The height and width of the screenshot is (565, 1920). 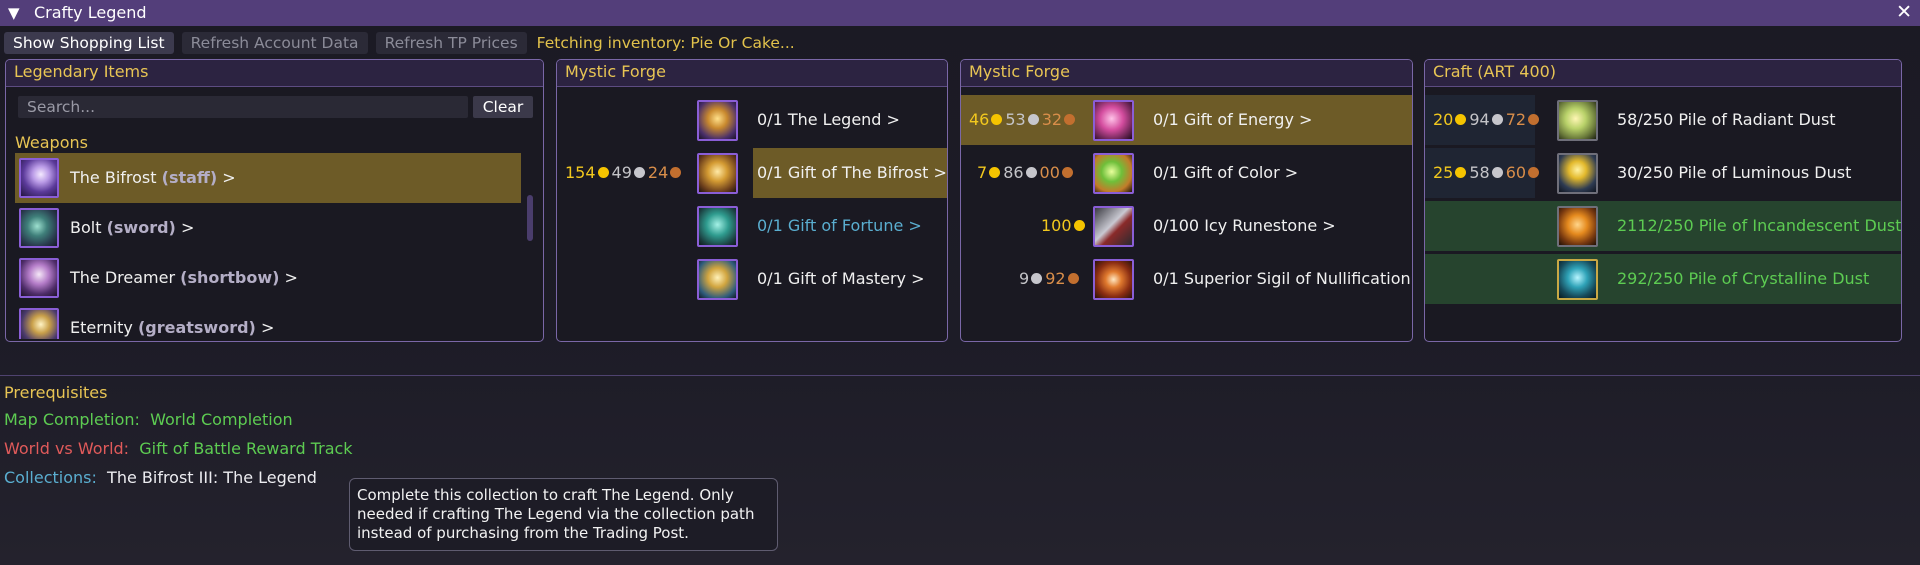 I want to click on group-label-weapons: Weapons, so click(x=51, y=142).